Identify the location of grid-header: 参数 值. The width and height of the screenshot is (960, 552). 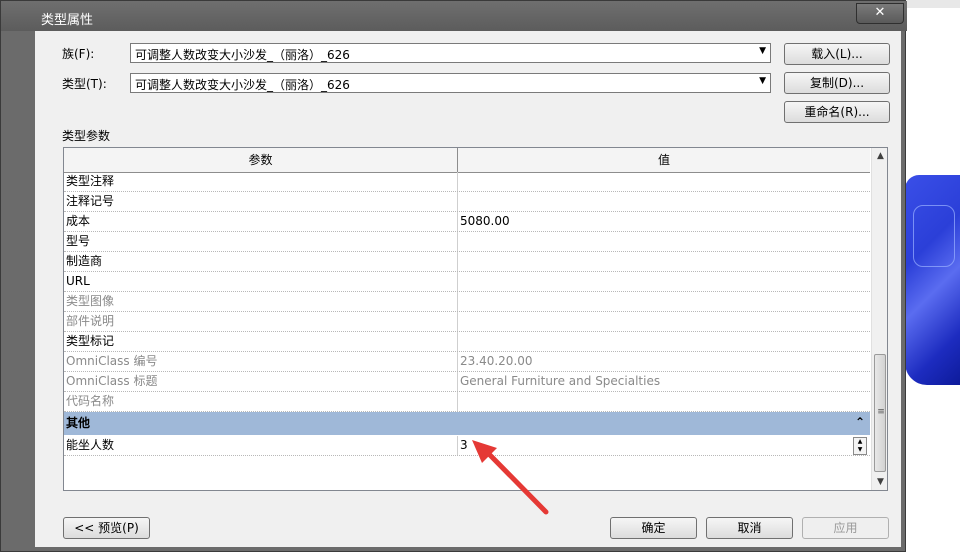
(467, 160).